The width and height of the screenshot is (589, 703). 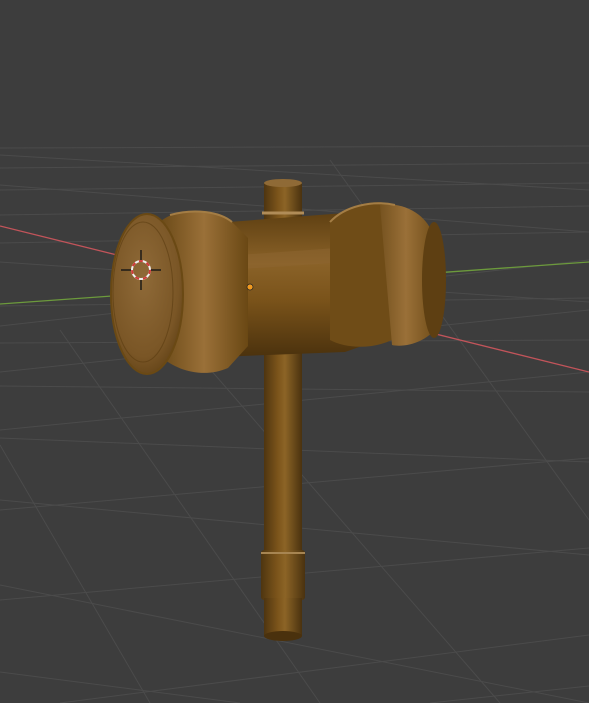 What do you see at coordinates (283, 617) in the screenshot?
I see `handle-end` at bounding box center [283, 617].